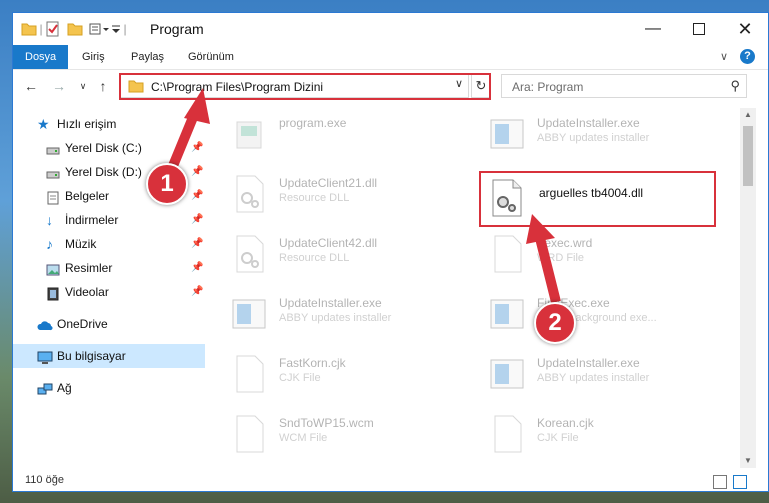 This screenshot has height=503, width=769. Describe the element at coordinates (81, 244) in the screenshot. I see `sidebar-item-label: Müzik` at that location.